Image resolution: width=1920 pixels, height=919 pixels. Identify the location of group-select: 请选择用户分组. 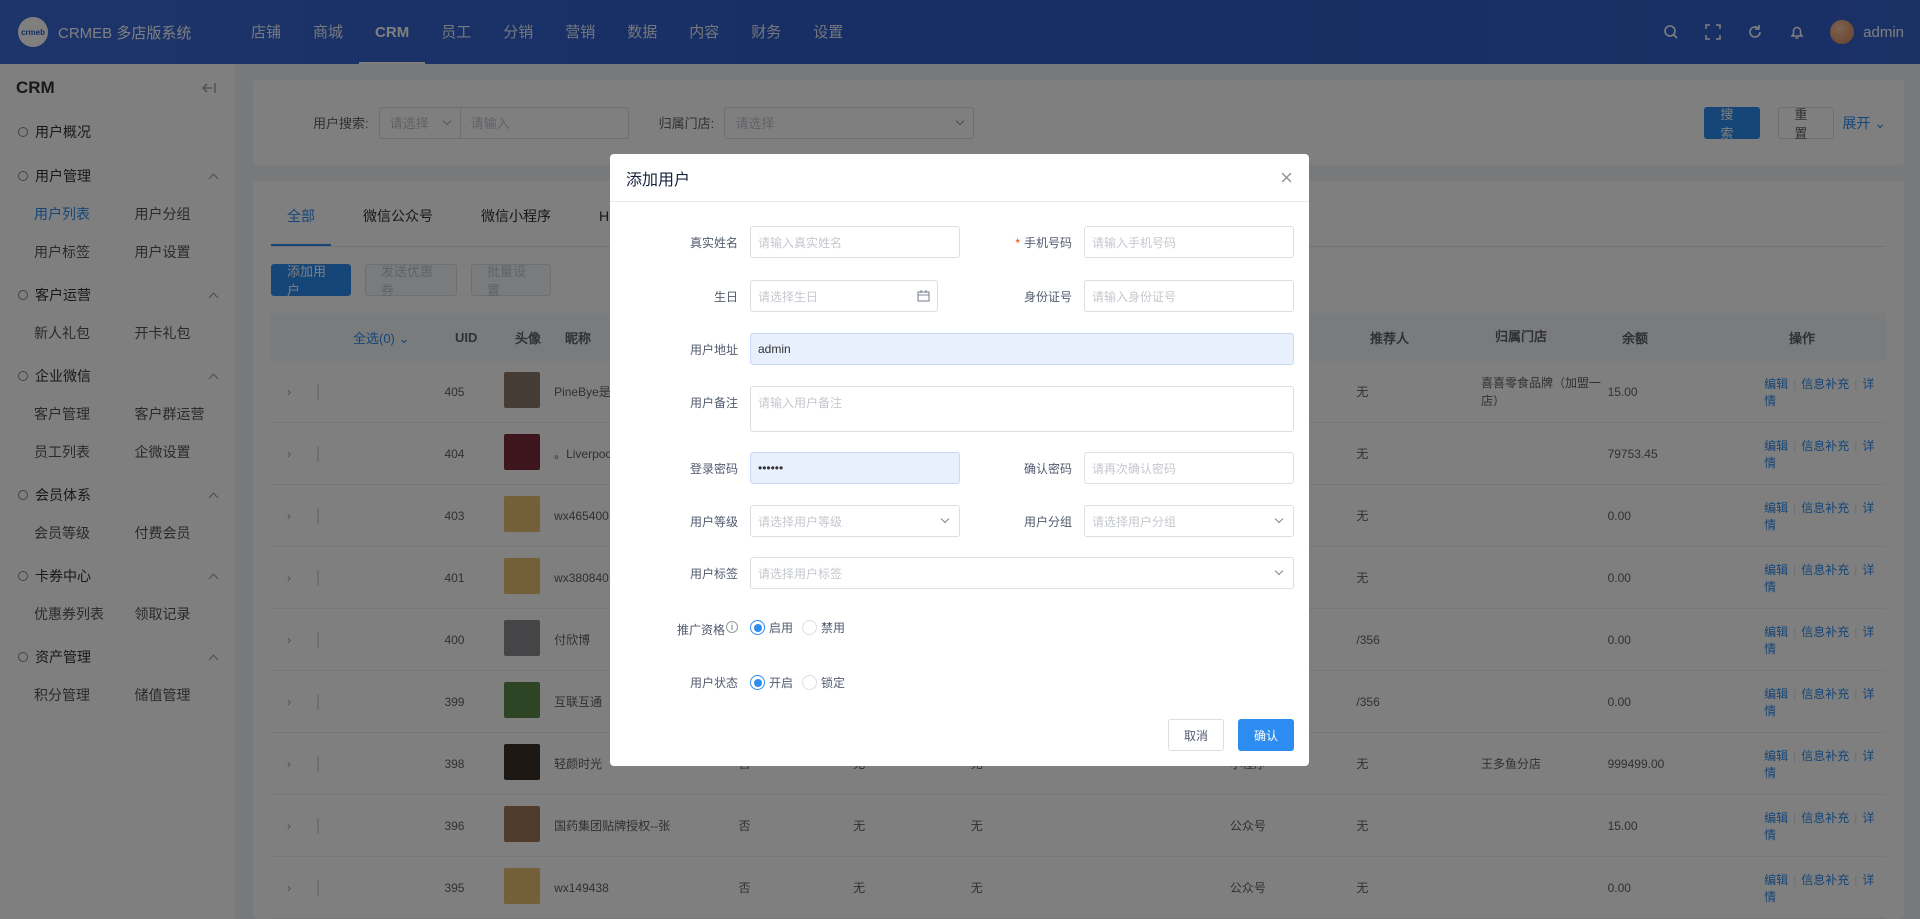
(1189, 521).